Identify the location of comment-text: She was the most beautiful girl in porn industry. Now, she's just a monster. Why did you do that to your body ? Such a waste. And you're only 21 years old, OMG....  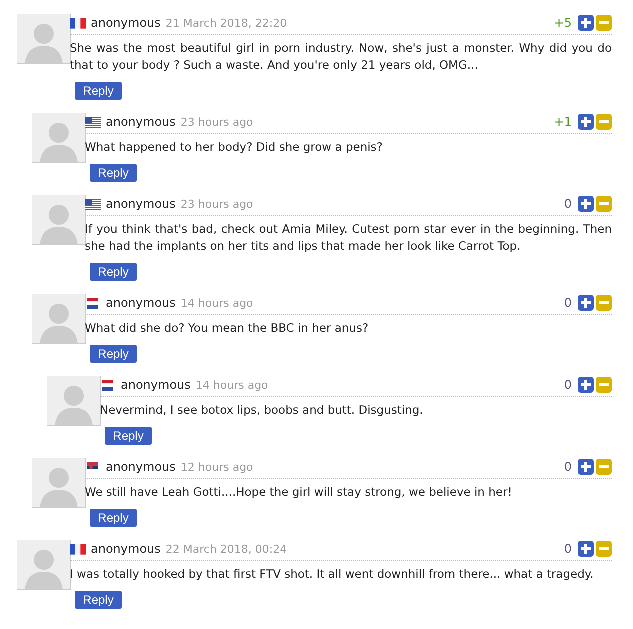
(341, 57).